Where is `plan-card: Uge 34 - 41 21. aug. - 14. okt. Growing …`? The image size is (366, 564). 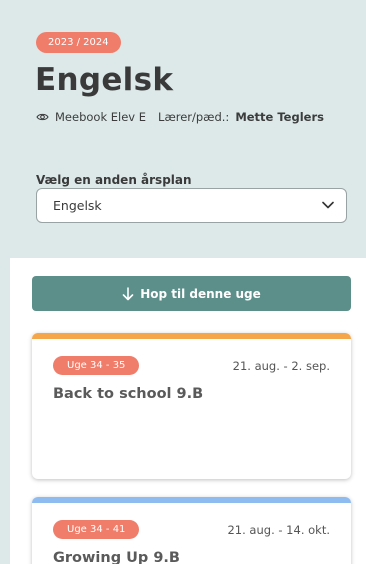 plan-card: Uge 34 - 41 21. aug. - 14. okt. Growing … is located at coordinates (191, 530).